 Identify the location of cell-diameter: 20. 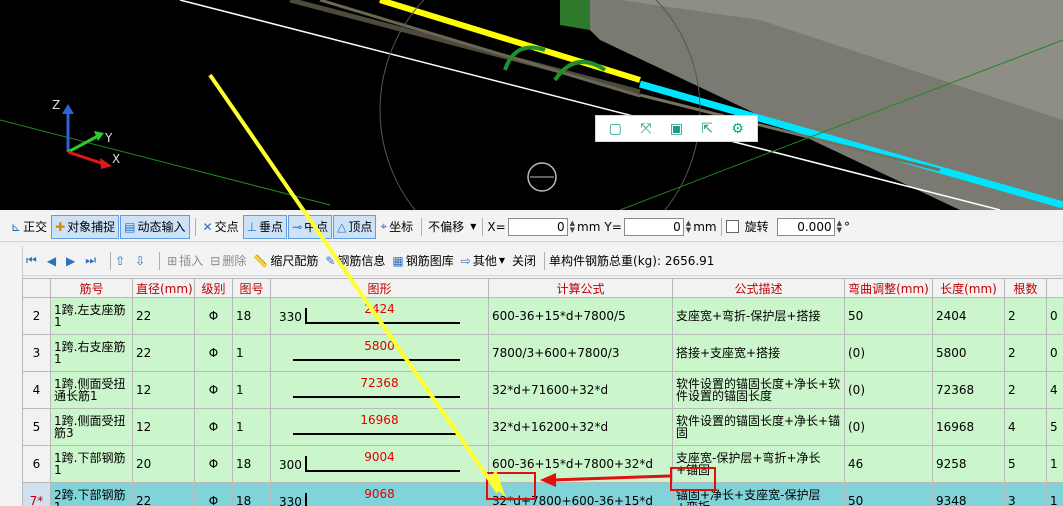
(163, 464).